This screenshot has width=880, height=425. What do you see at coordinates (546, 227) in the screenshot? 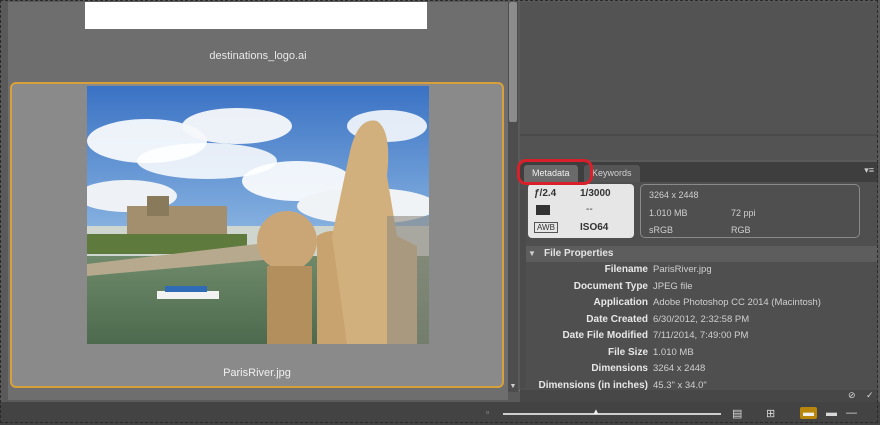
I see `white-balance-icon: AWB` at bounding box center [546, 227].